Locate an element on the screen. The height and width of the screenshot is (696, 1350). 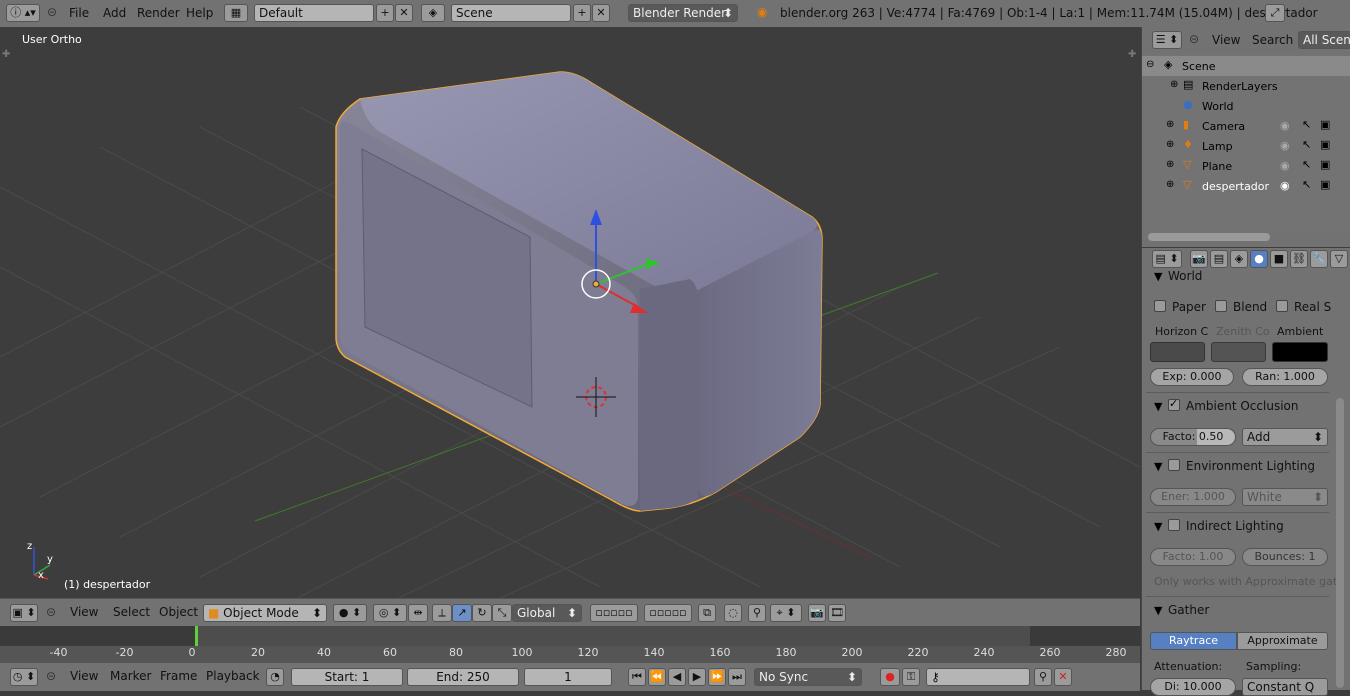
ao-blend-select: Add ⬍ is located at coordinates (1285, 437).